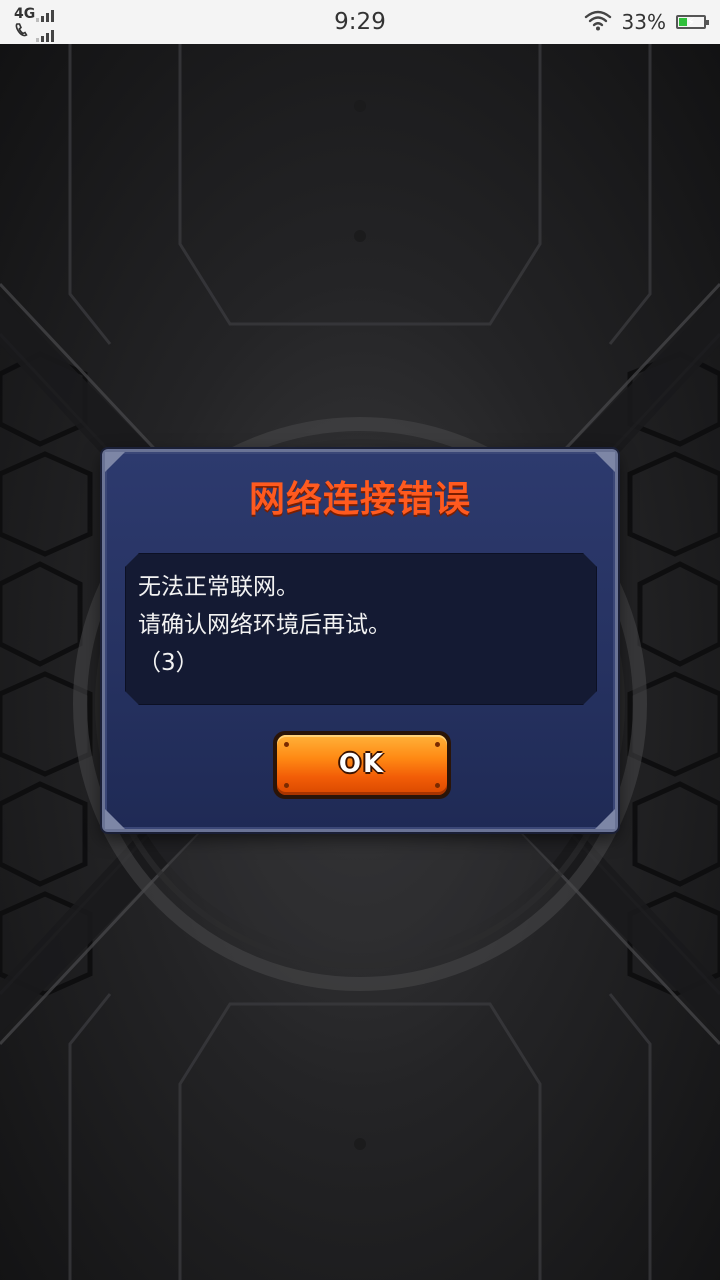  I want to click on ok-button-face: OK, so click(362, 765).